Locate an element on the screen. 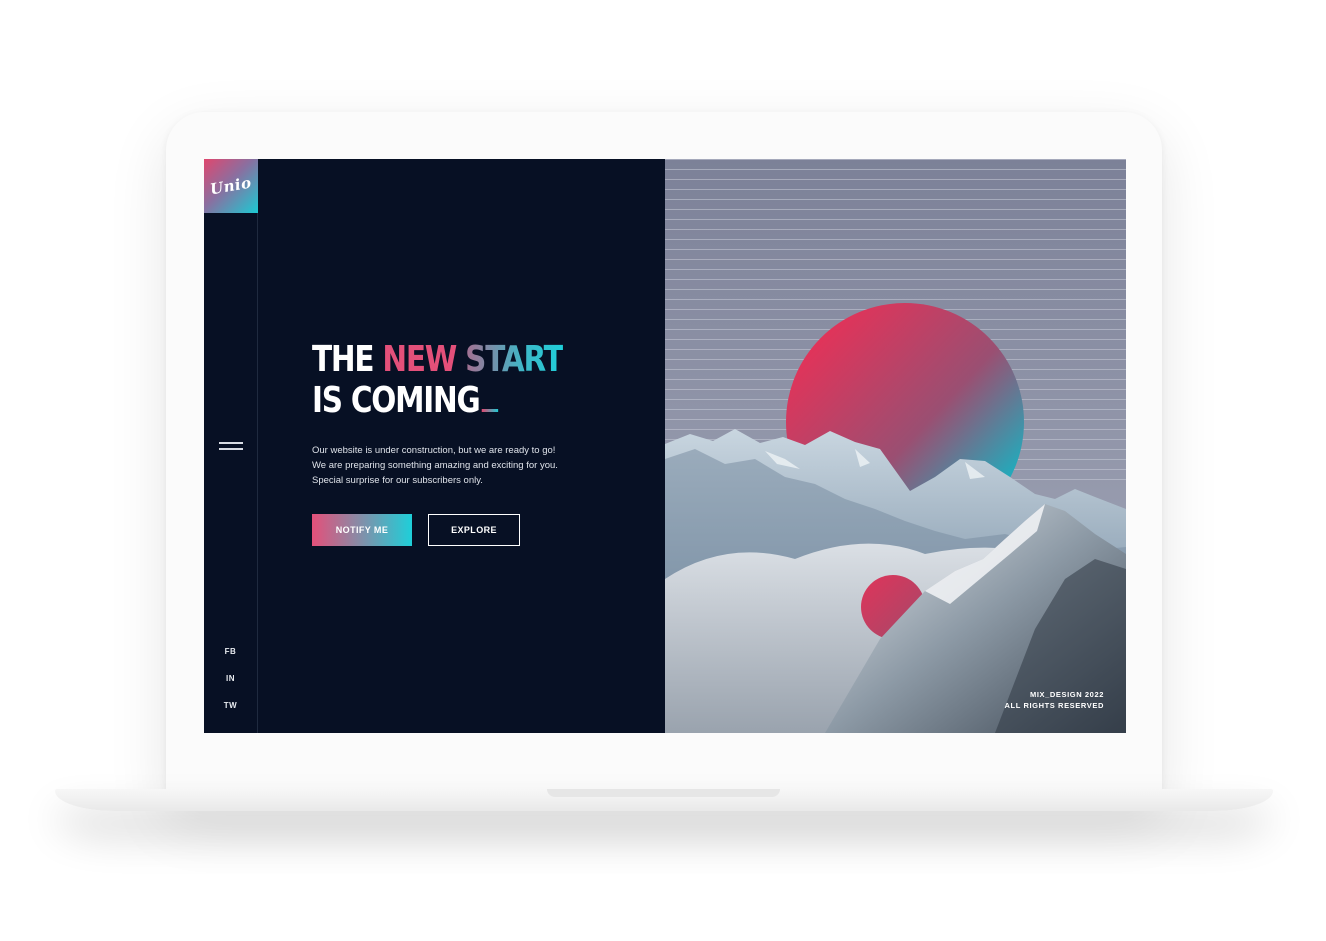 This screenshot has width=1326, height=941. brand-logo: Unio is located at coordinates (231, 186).